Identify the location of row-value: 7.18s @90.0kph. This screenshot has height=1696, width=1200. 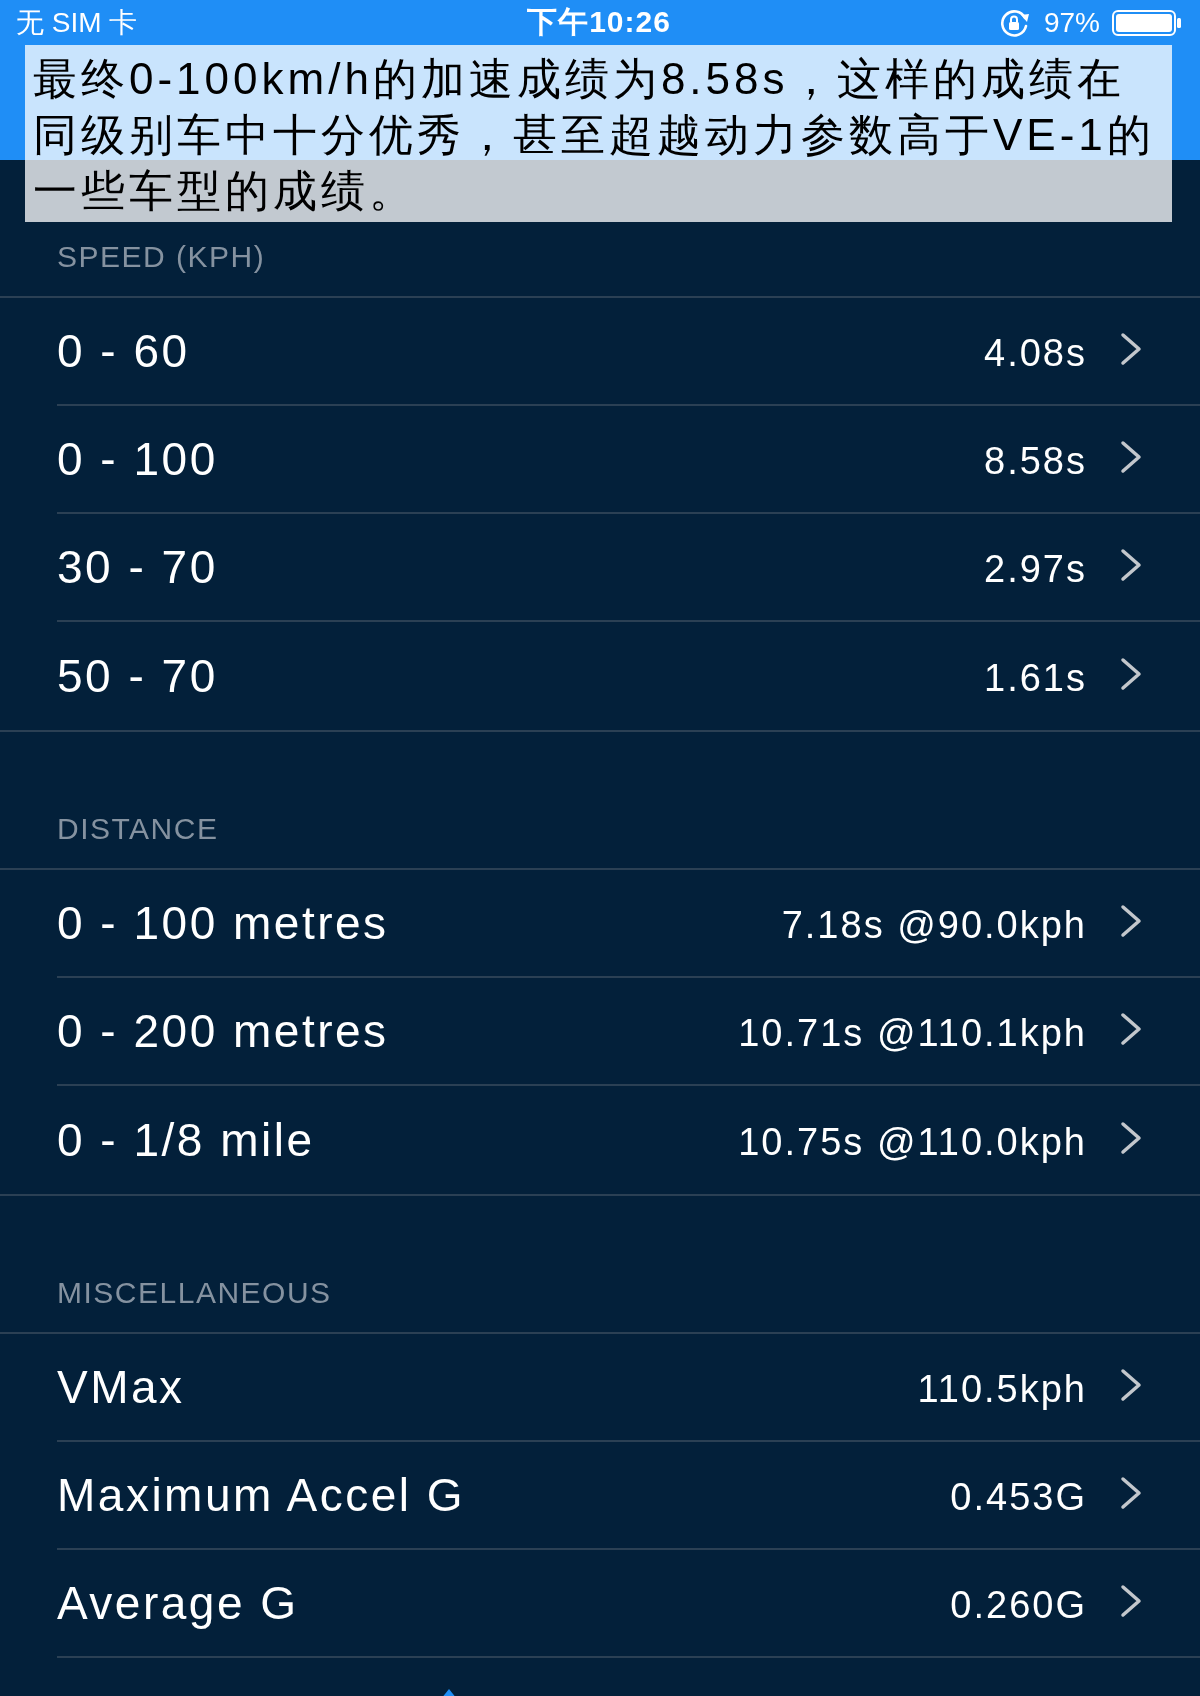
(934, 924).